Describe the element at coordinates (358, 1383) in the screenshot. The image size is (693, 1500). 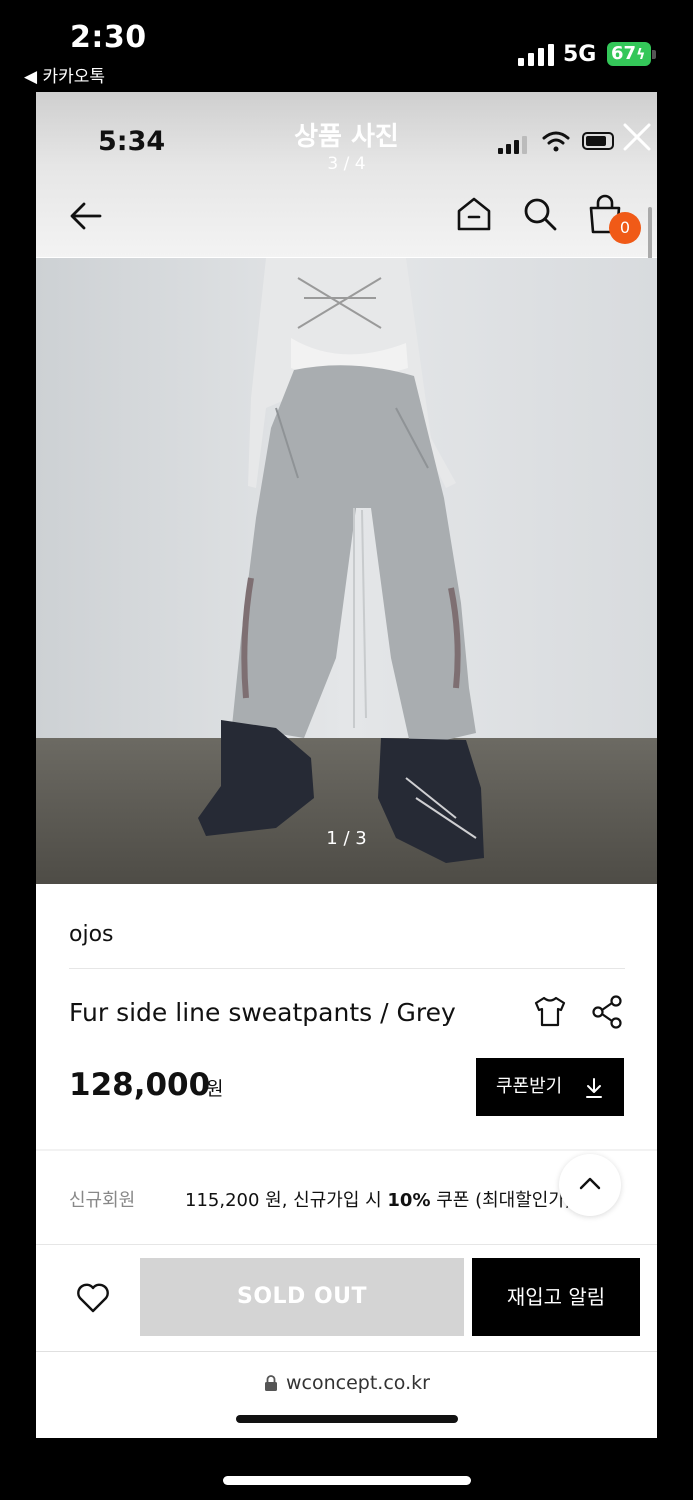
I see `browser-url: wconcept.co.kr` at that location.